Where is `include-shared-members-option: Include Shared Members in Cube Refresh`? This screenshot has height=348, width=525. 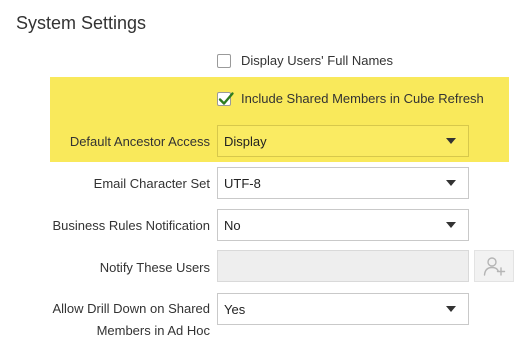 include-shared-members-option: Include Shared Members in Cube Refresh is located at coordinates (350, 98).